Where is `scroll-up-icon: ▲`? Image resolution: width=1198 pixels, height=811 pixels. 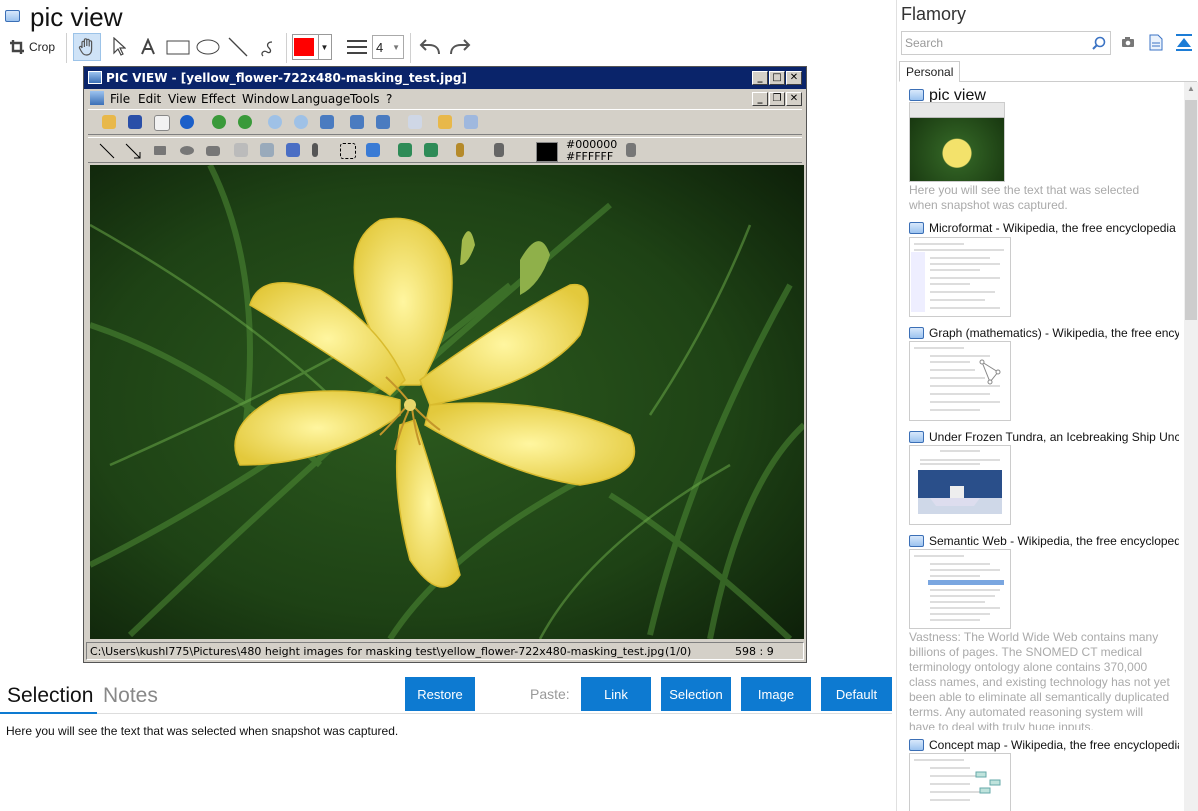 scroll-up-icon: ▲ is located at coordinates (1191, 90).